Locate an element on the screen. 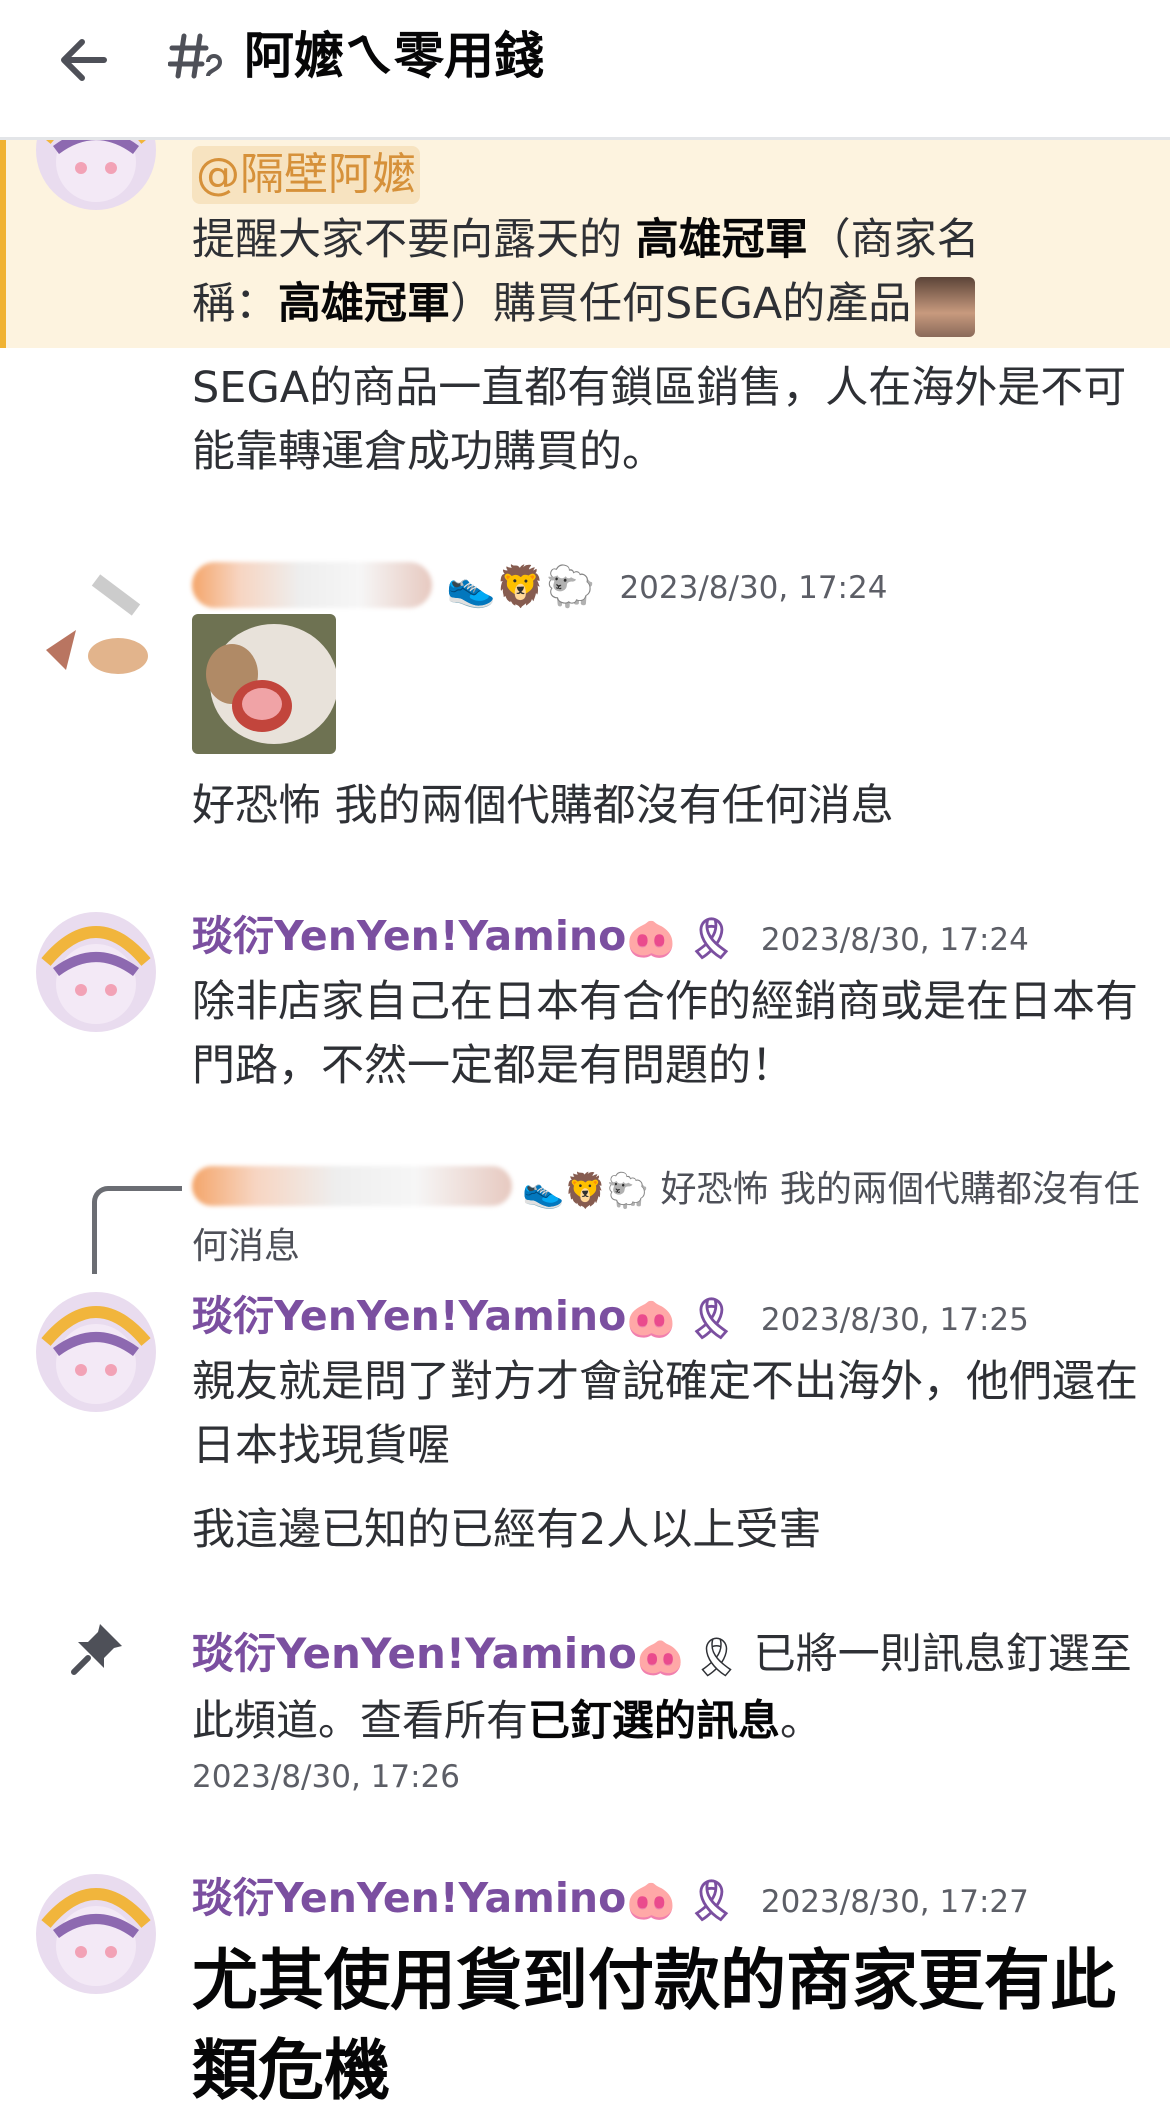 This screenshot has height=2120, width=1170. reply-preview: 👟🦁🐑 好恐怖 我的兩個代購都沒有任何消息 is located at coordinates (667, 1218).